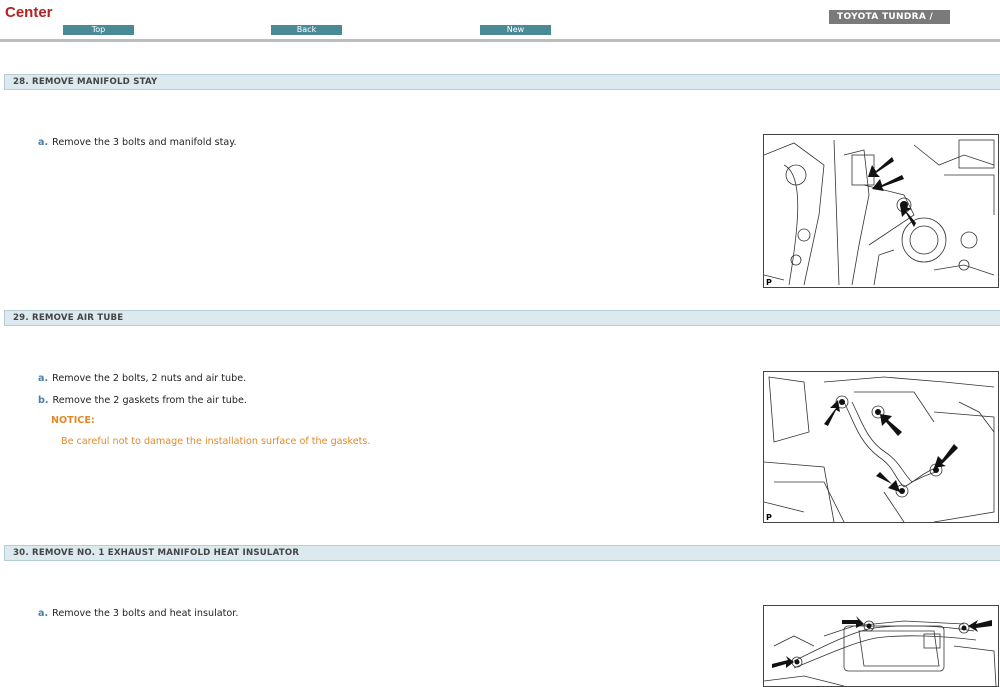  I want to click on step-text: Remove the 3 bolts and manifold stay., so click(144, 142).